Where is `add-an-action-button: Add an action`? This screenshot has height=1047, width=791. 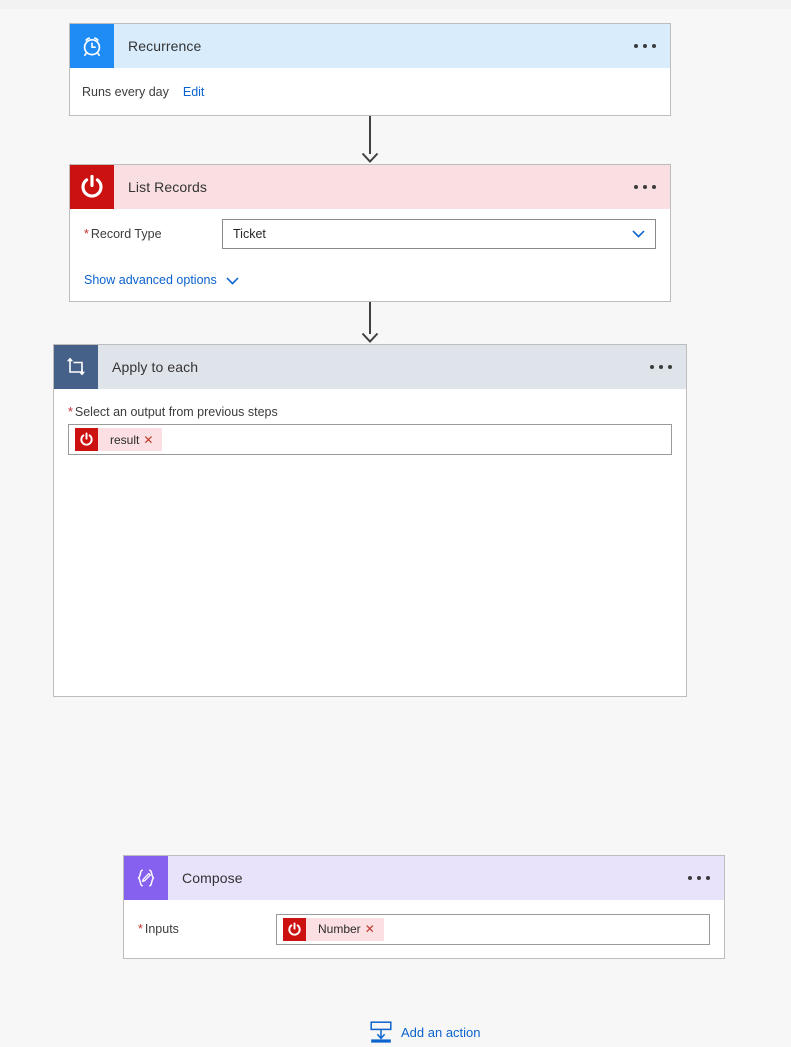 add-an-action-button: Add an action is located at coordinates (425, 1032).